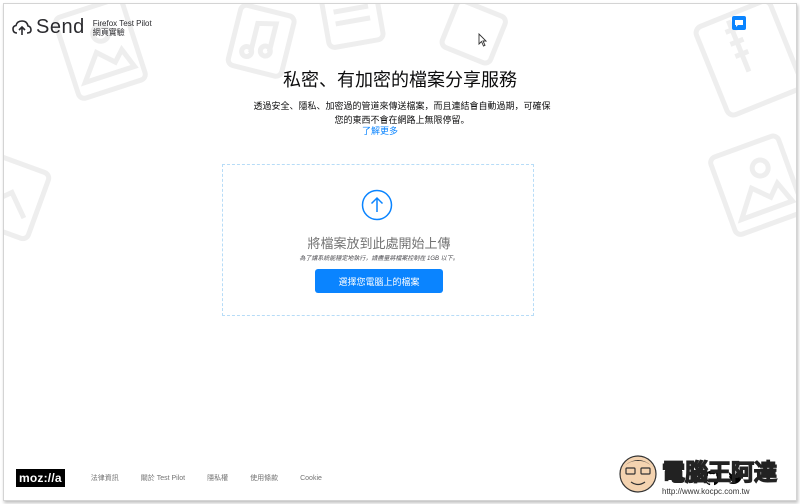  Describe the element at coordinates (379, 243) in the screenshot. I see `dropzone-title: 將檔案放到此處開始上傳` at that location.